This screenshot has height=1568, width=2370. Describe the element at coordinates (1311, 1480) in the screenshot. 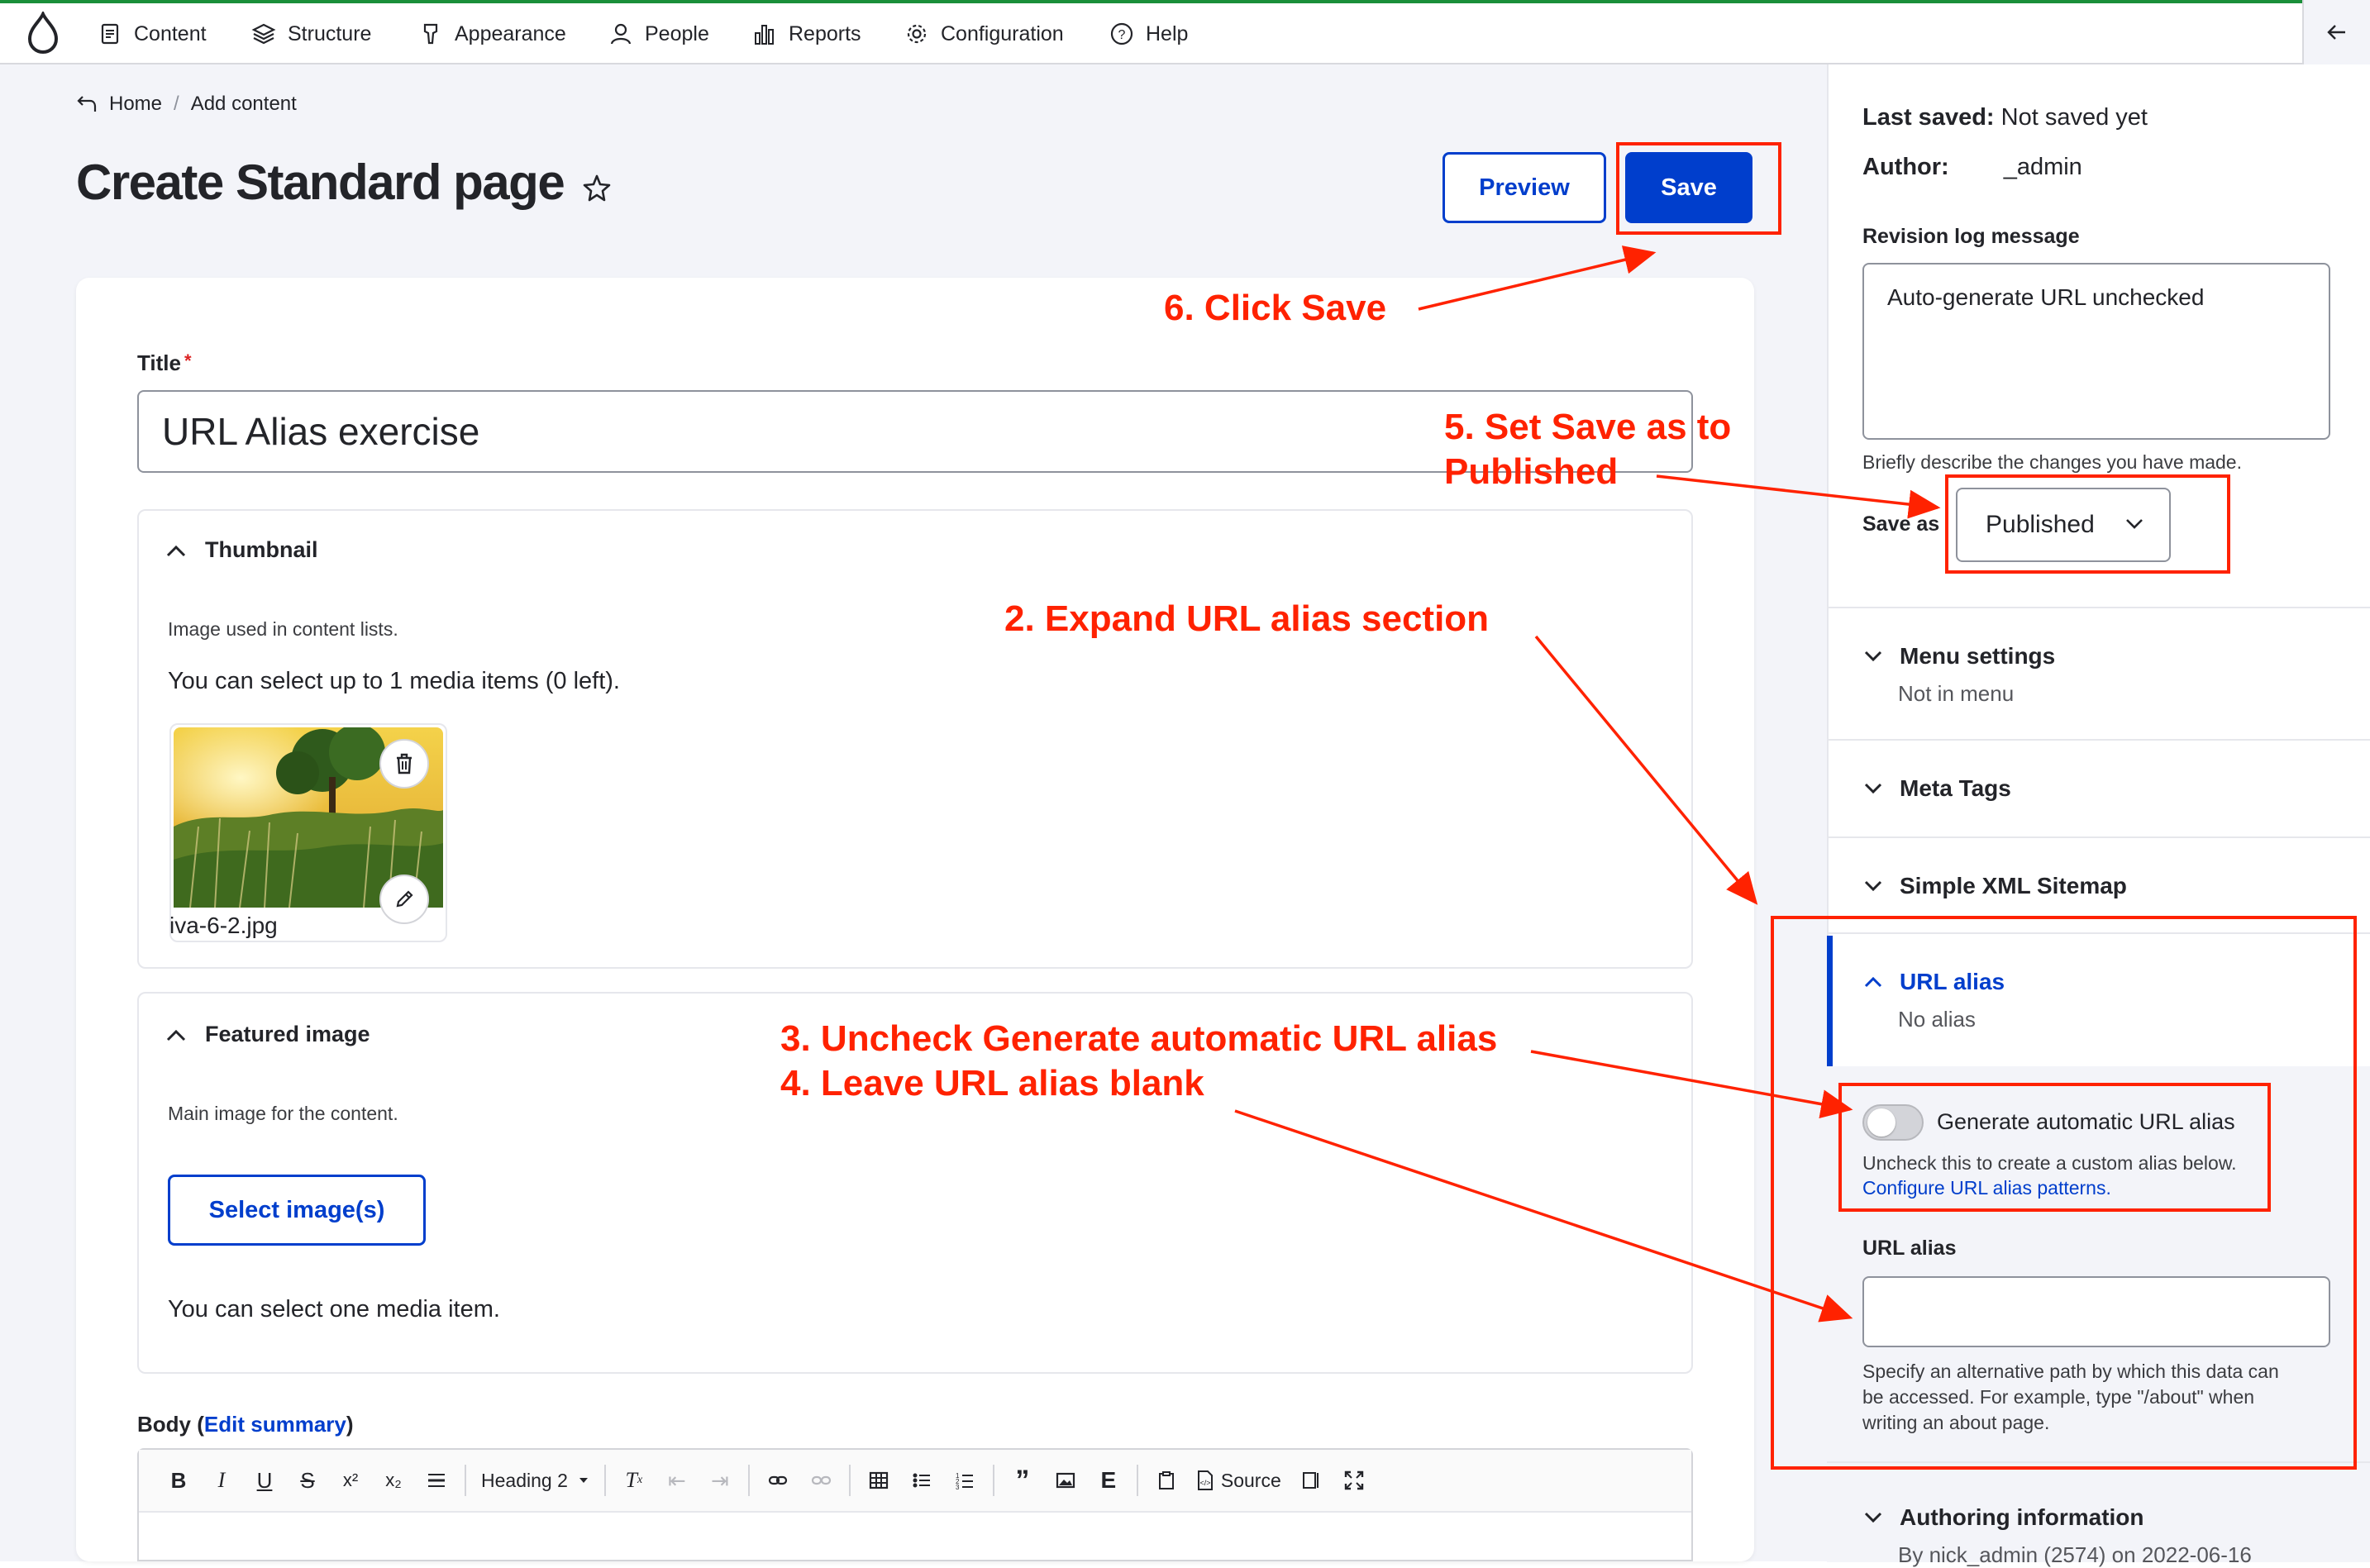

I see `show-blocks-icon` at that location.